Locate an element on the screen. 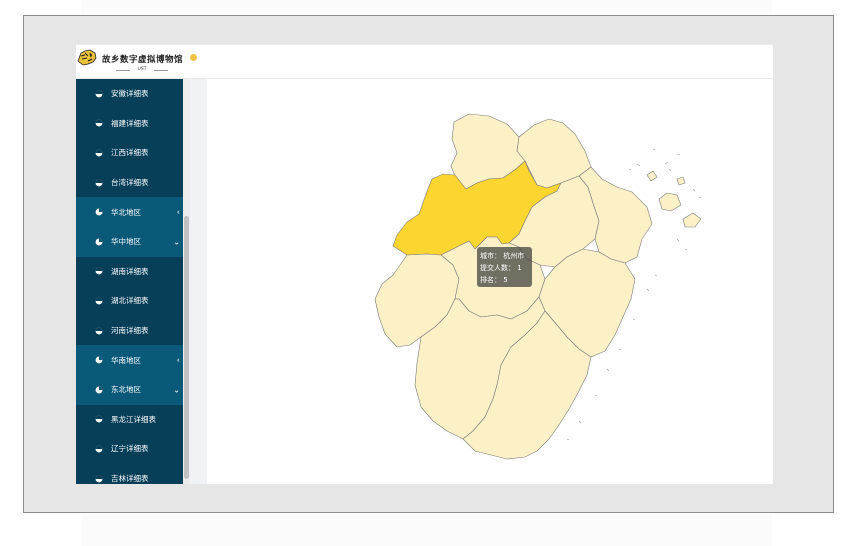  sidebar-item: 河南详细表 is located at coordinates (129, 330).